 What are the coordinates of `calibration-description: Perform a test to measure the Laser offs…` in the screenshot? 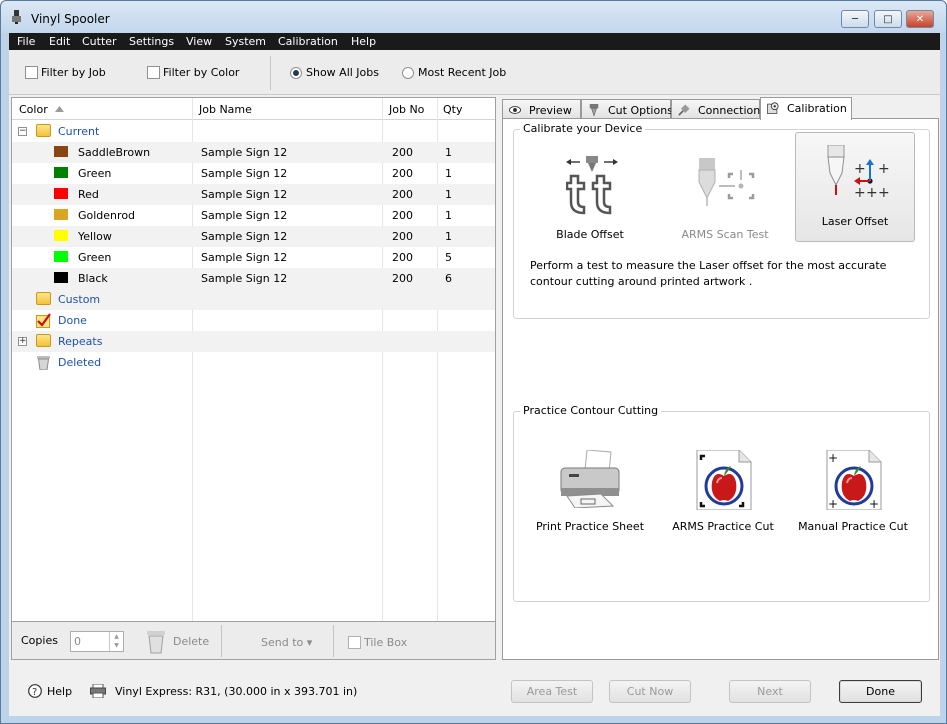 It's located at (727, 274).